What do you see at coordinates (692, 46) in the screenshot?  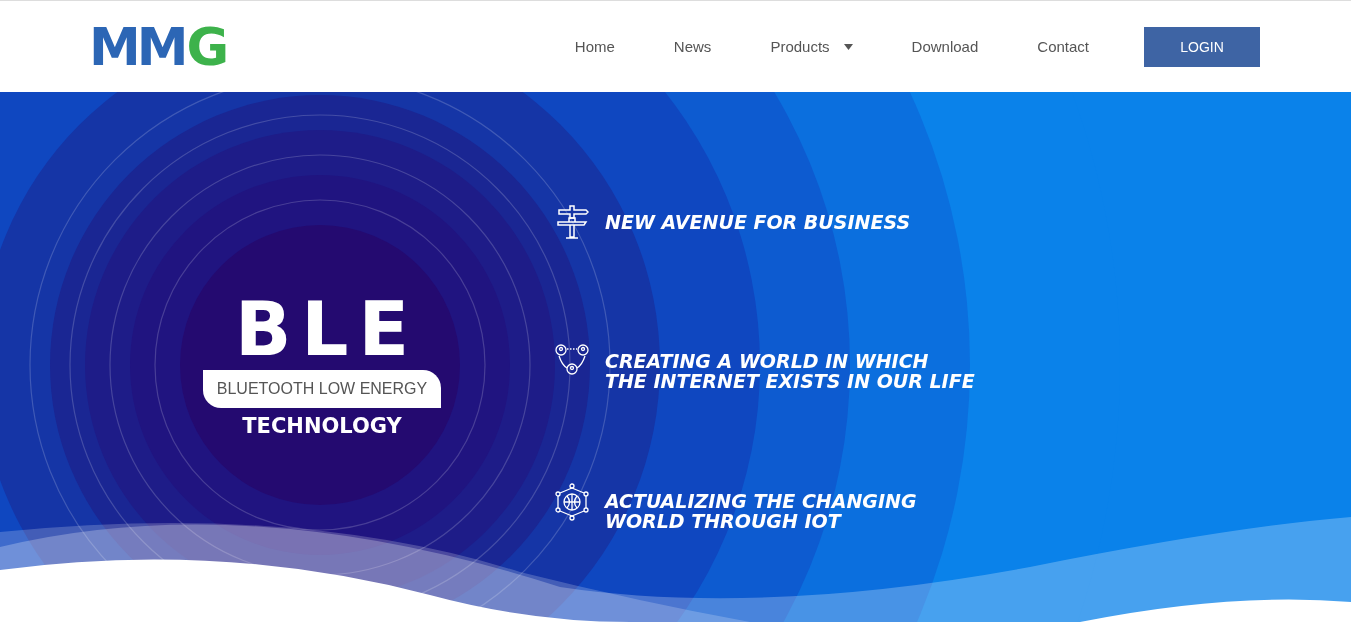 I see `nav-link: News` at bounding box center [692, 46].